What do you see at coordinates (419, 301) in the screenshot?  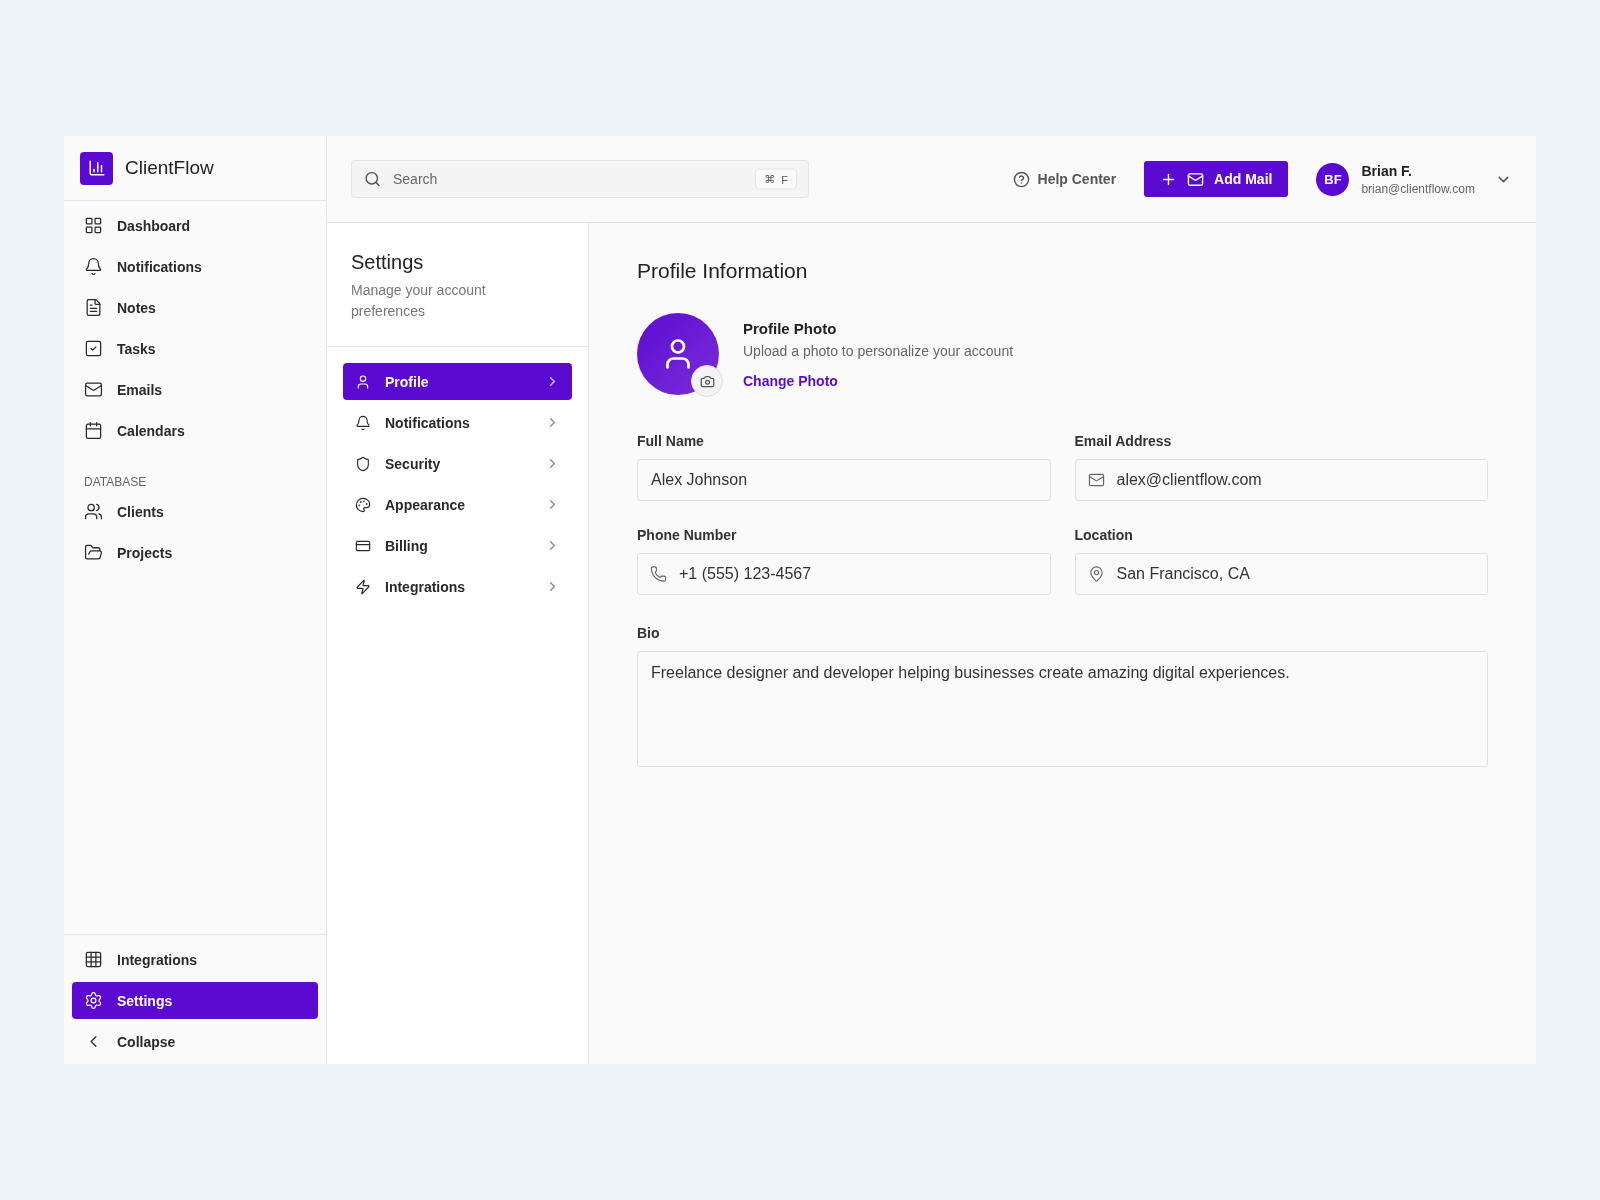 I see `settings-subtitle: Manage your account preferences` at bounding box center [419, 301].